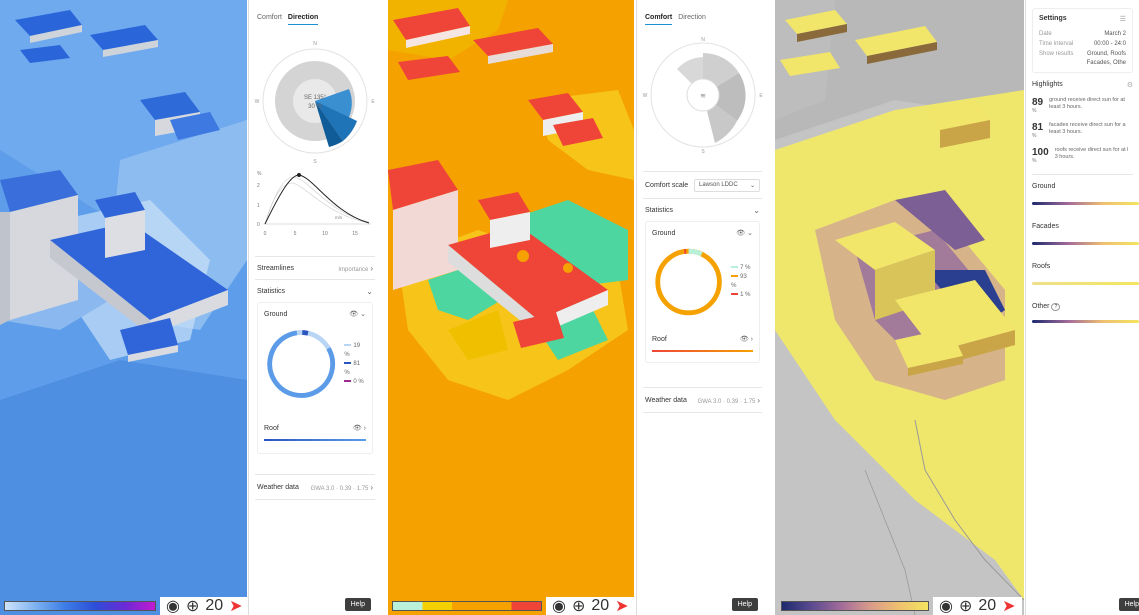  Describe the element at coordinates (1045, 226) in the screenshot. I see `facades-label: Facades` at that location.